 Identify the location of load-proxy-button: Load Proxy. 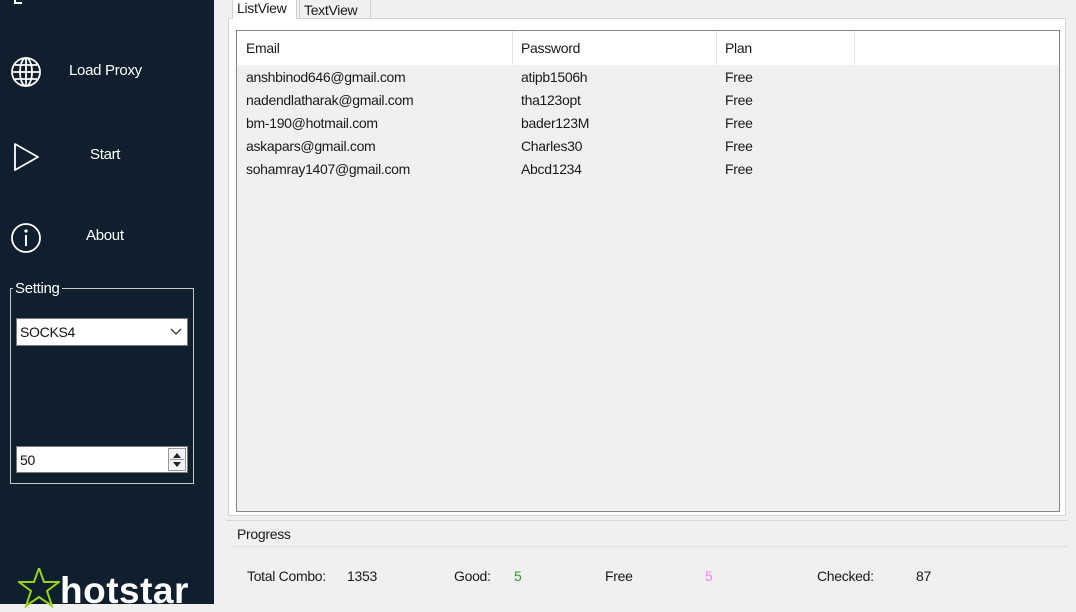
(107, 71).